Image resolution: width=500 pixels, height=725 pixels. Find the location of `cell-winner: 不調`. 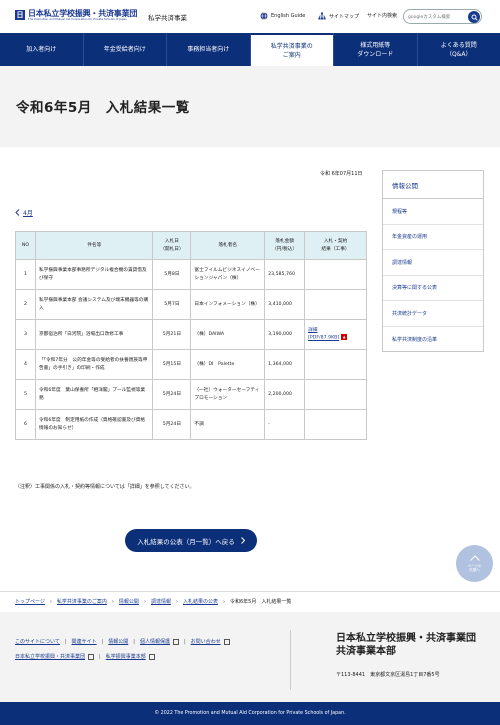

cell-winner: 不調 is located at coordinates (228, 424).